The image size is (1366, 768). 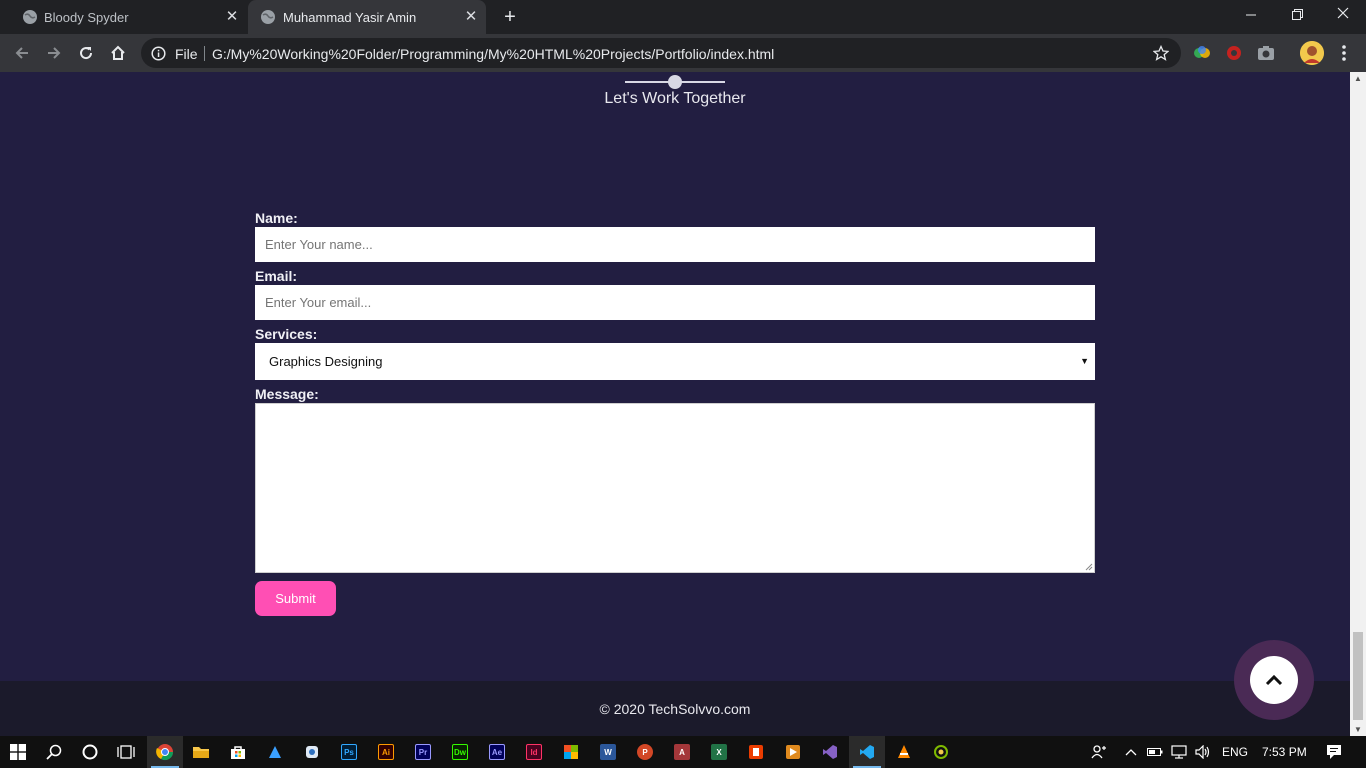 I want to click on message-textarea, so click(x=675, y=488).